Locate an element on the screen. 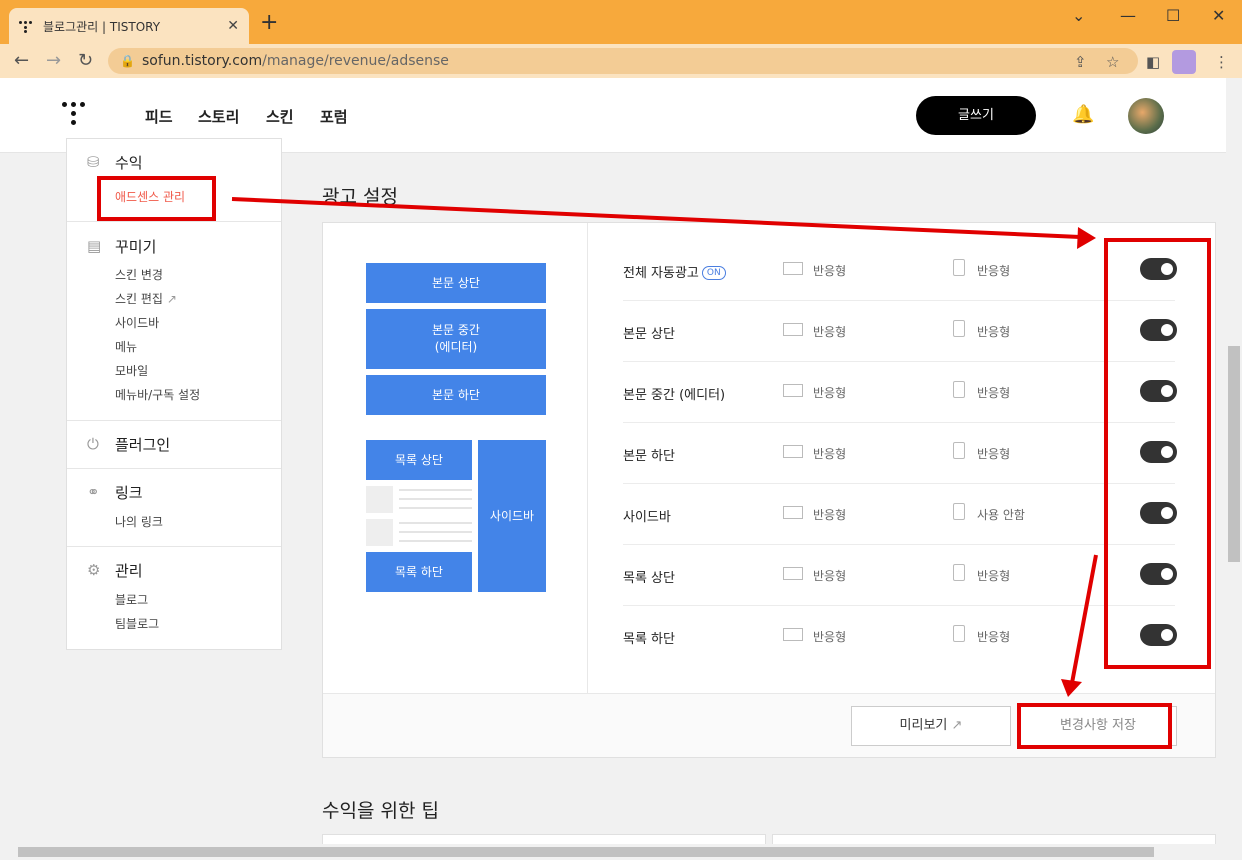 This screenshot has width=1242, height=860. ad-row-label: 본문 하단 is located at coordinates (649, 456).